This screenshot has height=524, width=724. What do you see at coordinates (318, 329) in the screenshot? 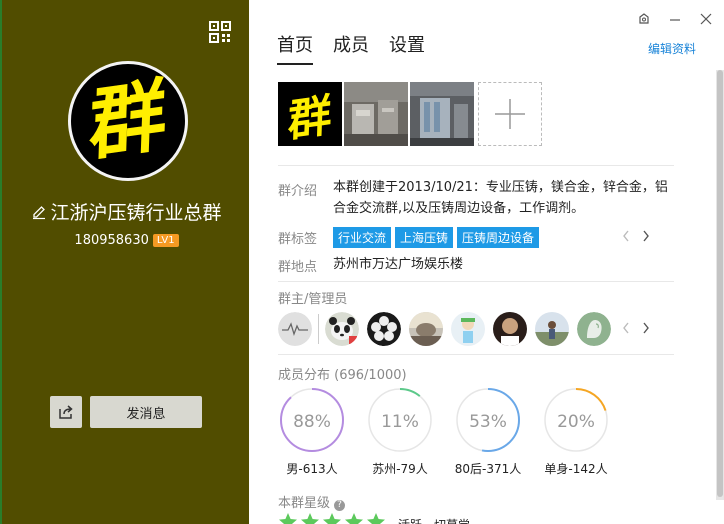
I see `admin-separator` at bounding box center [318, 329].